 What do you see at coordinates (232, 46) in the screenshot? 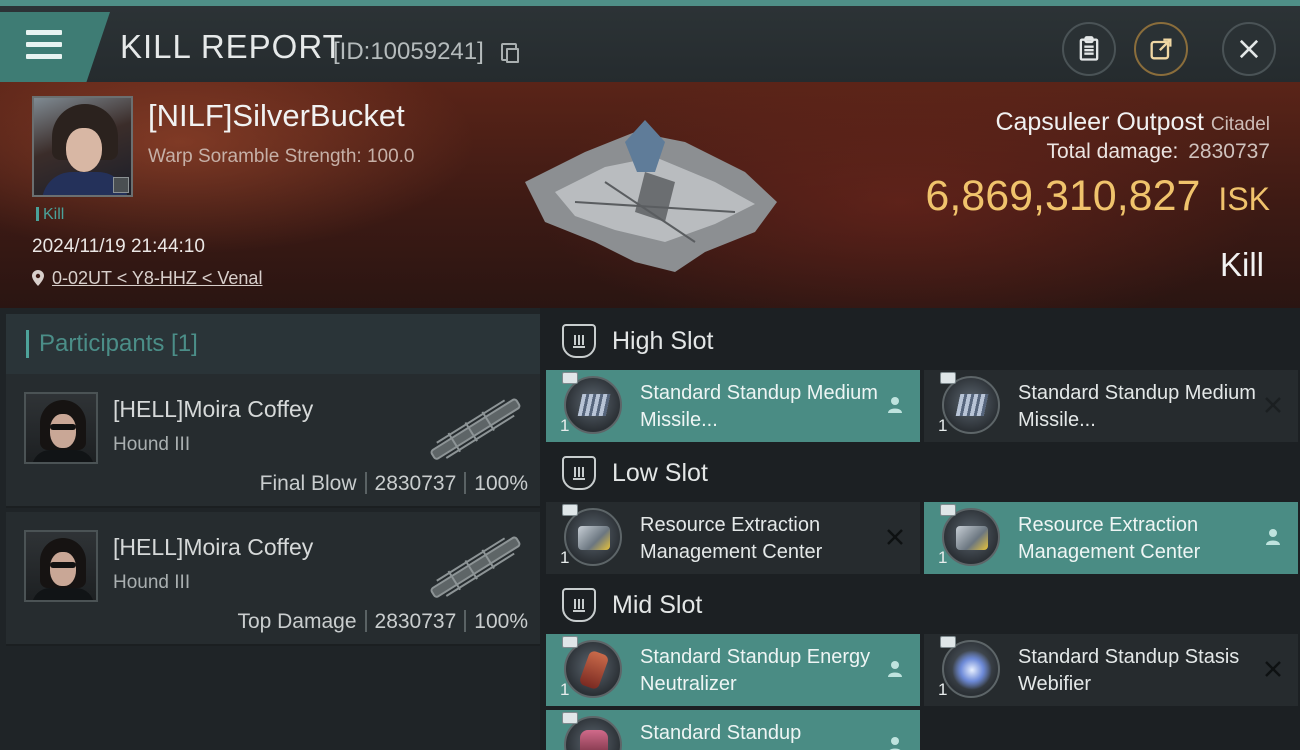
I see `page-title: KILL REPORT` at bounding box center [232, 46].